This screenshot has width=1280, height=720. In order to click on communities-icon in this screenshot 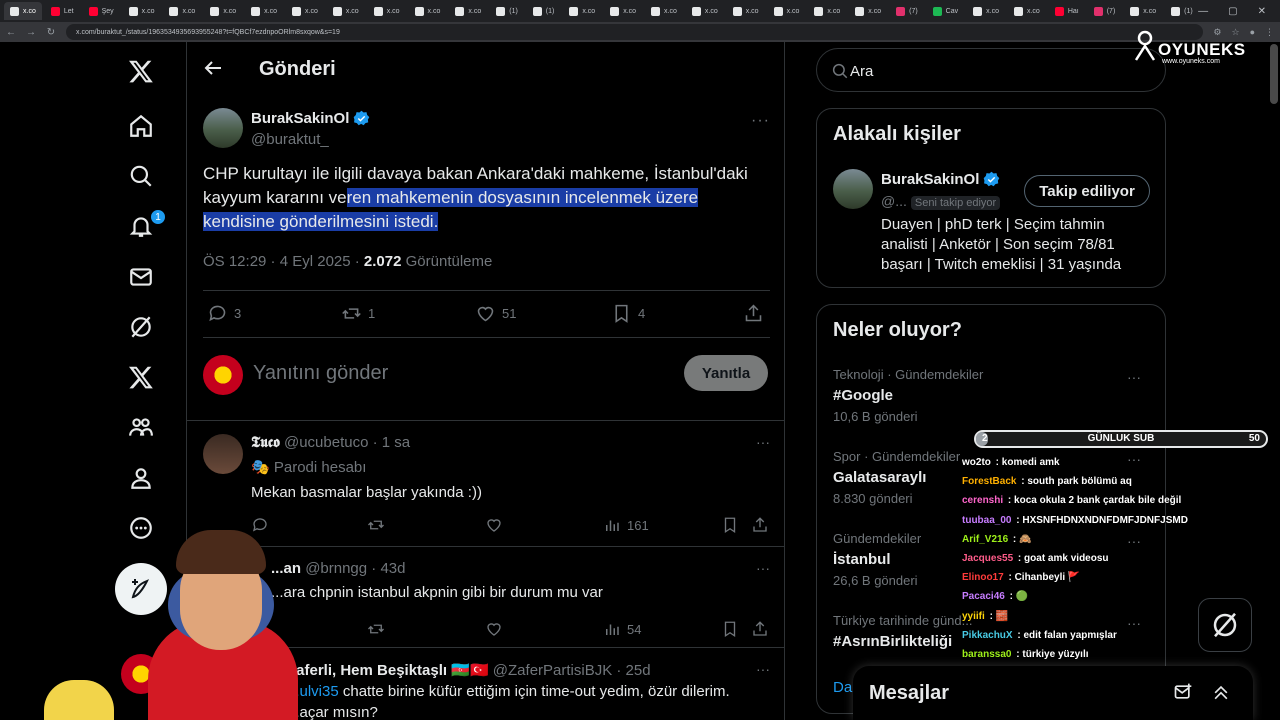, I will do `click(141, 427)`.